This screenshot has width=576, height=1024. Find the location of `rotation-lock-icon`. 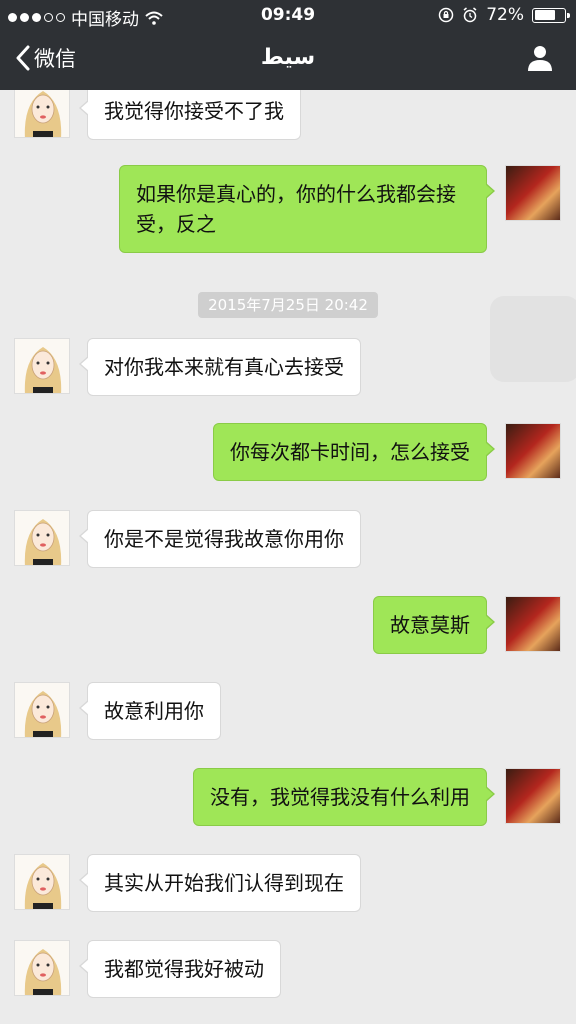

rotation-lock-icon is located at coordinates (446, 15).